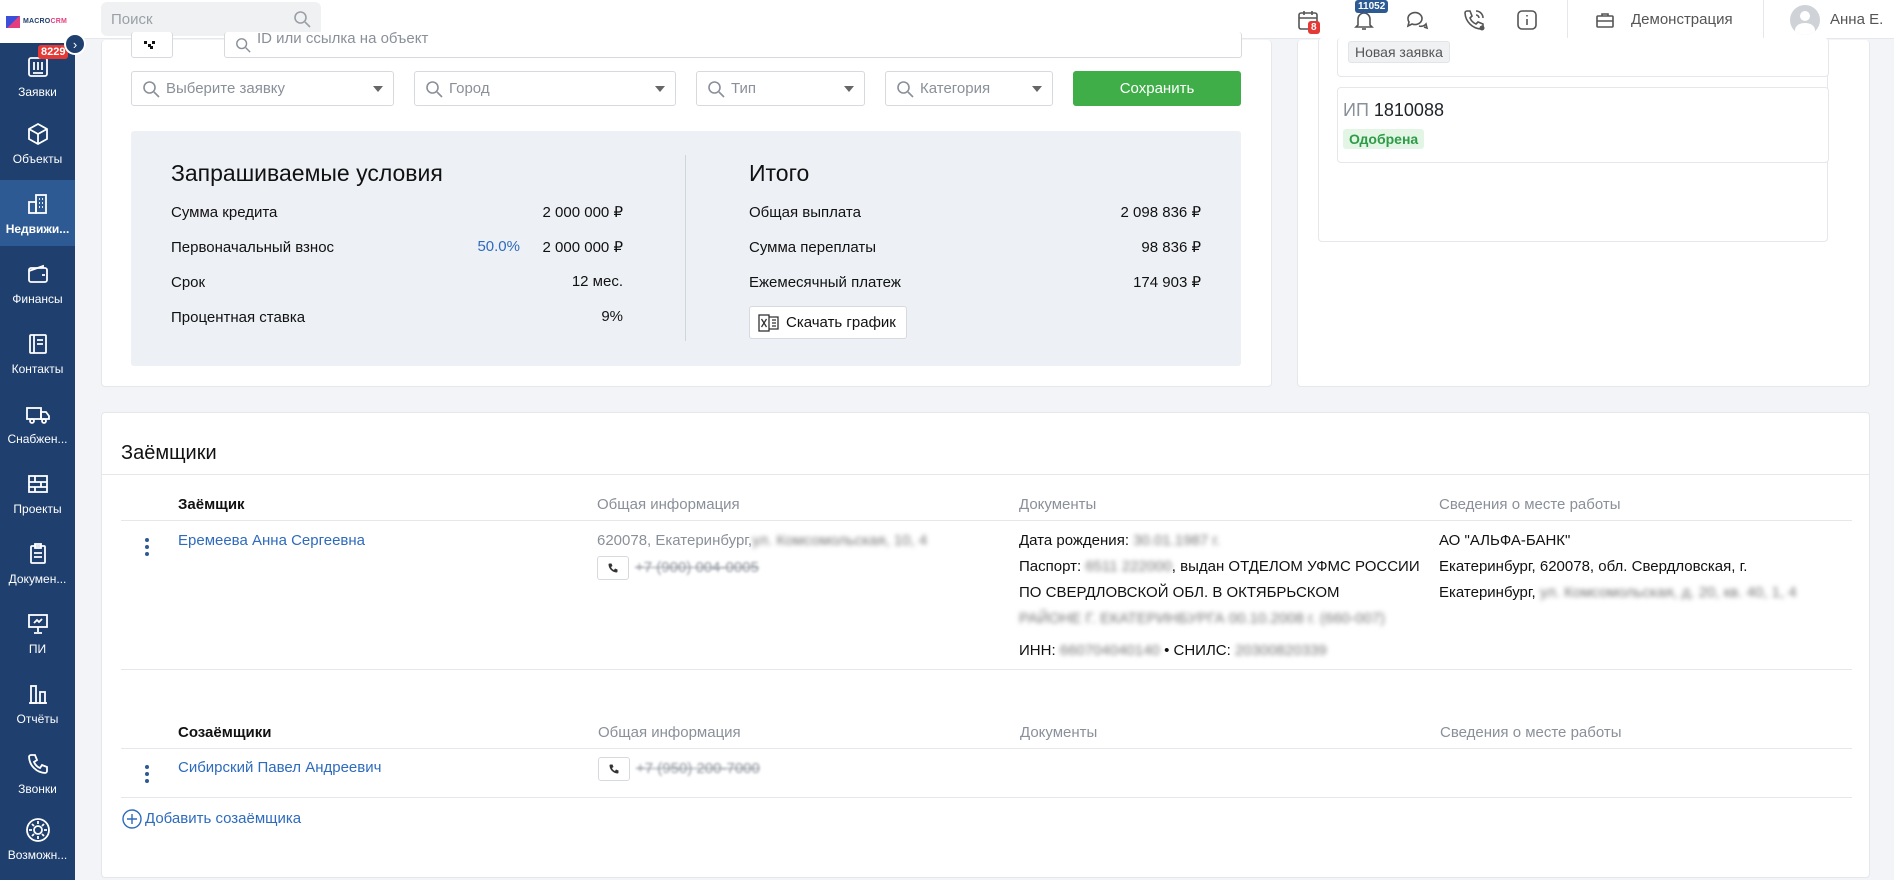  What do you see at coordinates (1505, 540) in the screenshot?
I see `work-company: АО "АЛЬФА-БАНК"` at bounding box center [1505, 540].